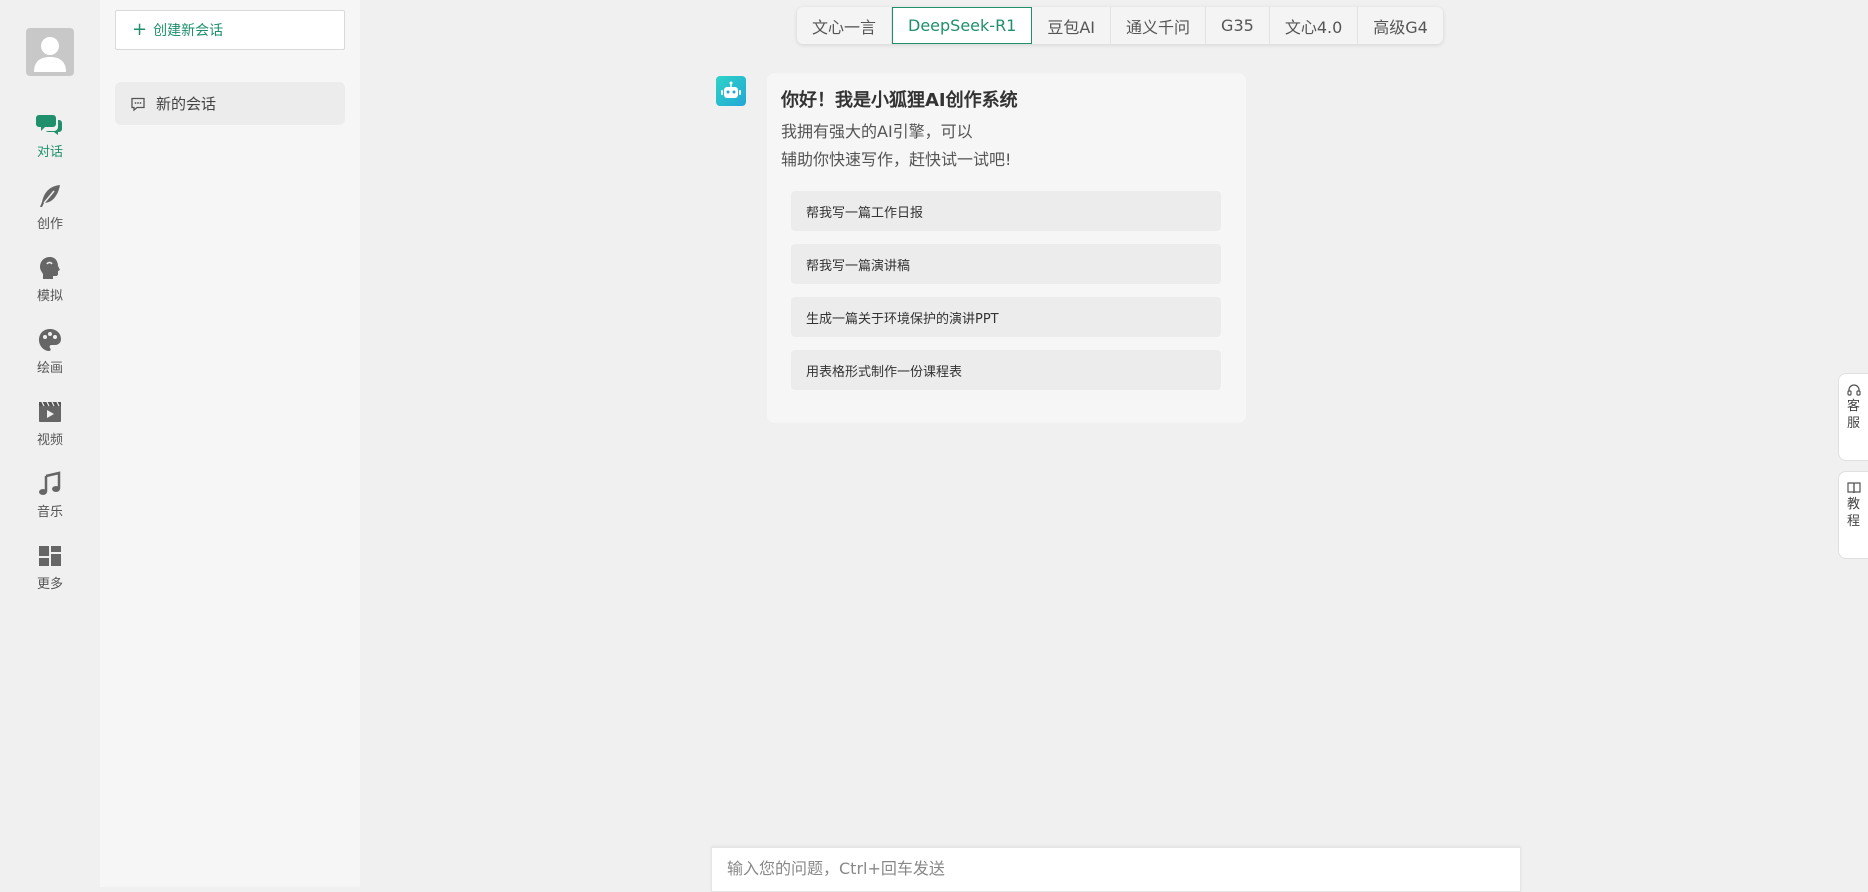  I want to click on music-note-icon, so click(50, 483).